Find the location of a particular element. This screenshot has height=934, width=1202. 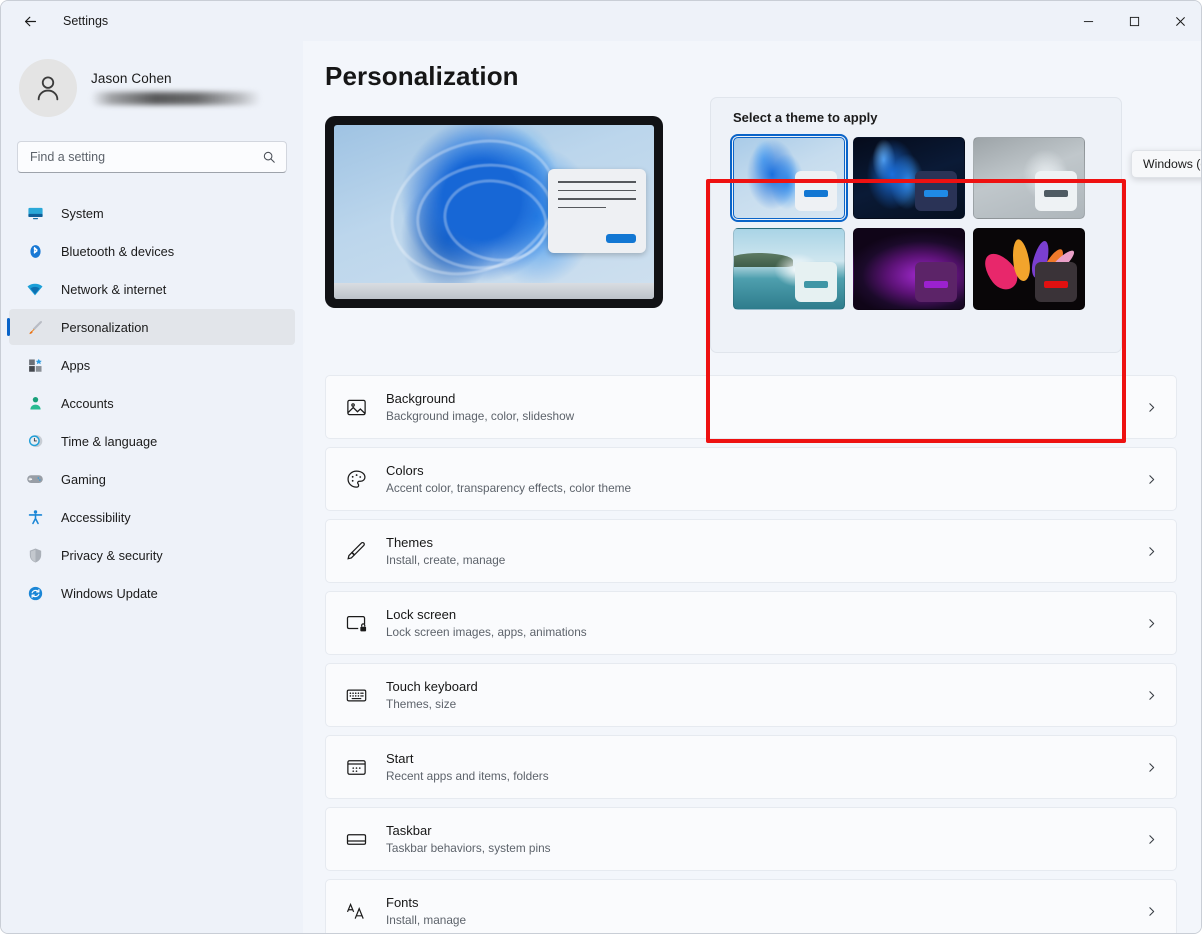

row-title: Background is located at coordinates (421, 398).